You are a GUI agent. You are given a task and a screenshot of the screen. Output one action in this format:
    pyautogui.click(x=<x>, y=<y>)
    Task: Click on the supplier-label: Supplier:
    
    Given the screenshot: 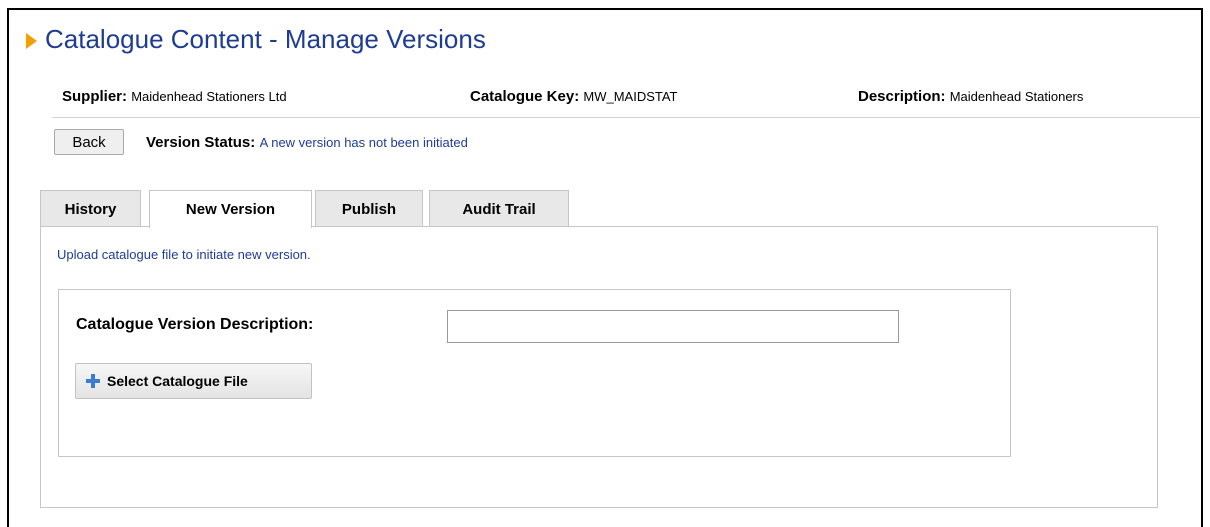 What is the action you would take?
    pyautogui.click(x=95, y=96)
    